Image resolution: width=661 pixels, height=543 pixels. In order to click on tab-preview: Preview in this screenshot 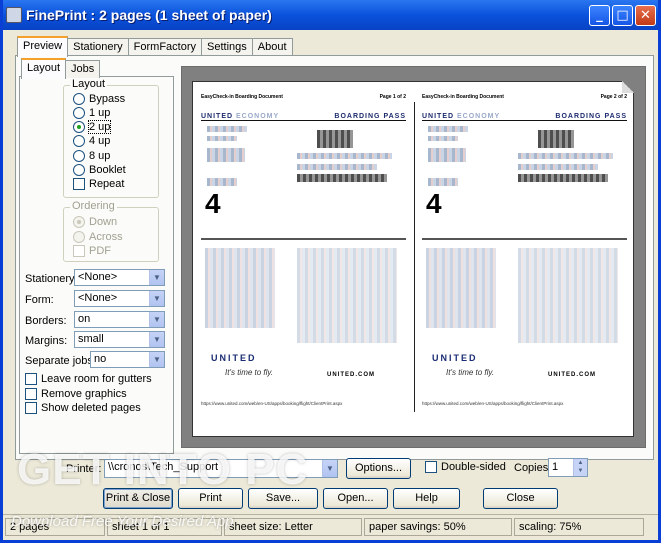, I will do `click(43, 46)`.